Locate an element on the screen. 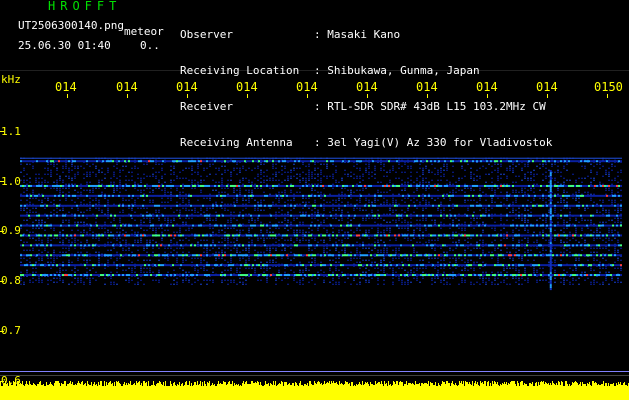 This screenshot has width=629, height=400. event-count: 0.. is located at coordinates (150, 45).